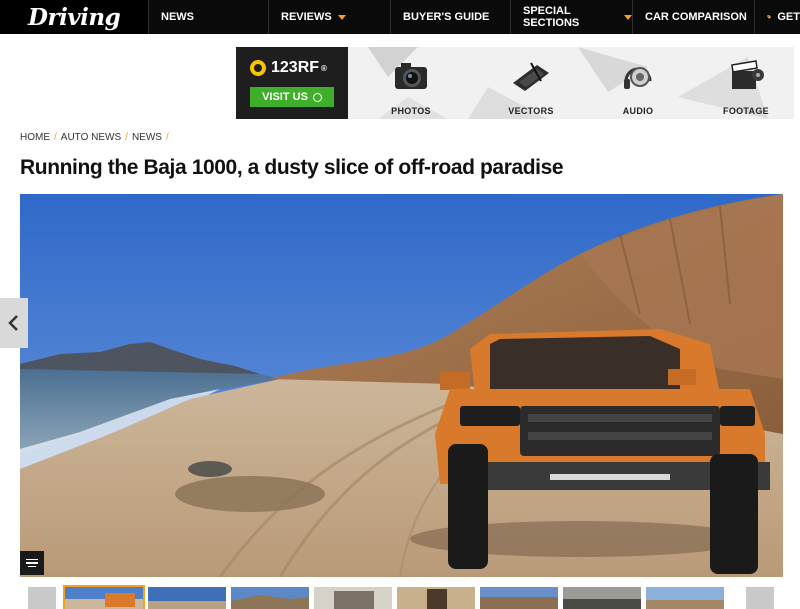 The width and height of the screenshot is (800, 609). I want to click on caption-toggle-button, so click(32, 563).